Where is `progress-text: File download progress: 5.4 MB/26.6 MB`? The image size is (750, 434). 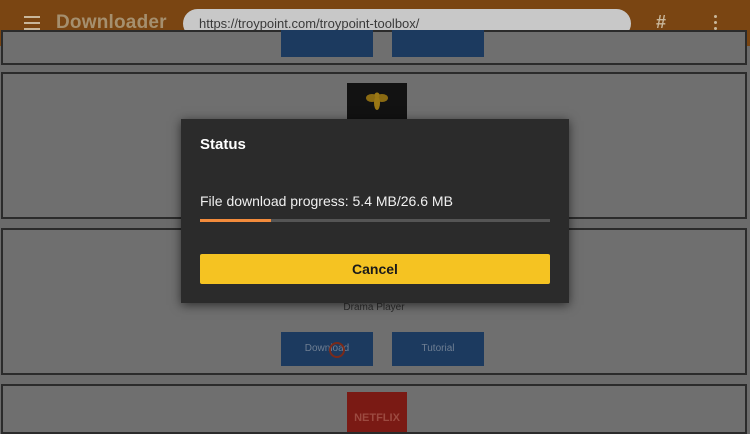 progress-text: File download progress: 5.4 MB/26.6 MB is located at coordinates (326, 201).